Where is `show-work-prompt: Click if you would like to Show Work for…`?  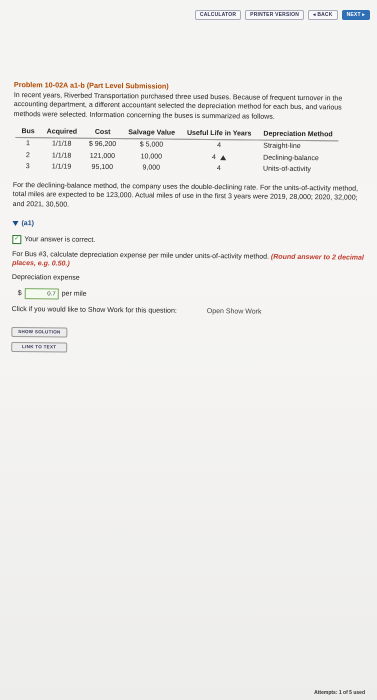 show-work-prompt: Click if you would like to Show Work for… is located at coordinates (94, 310).